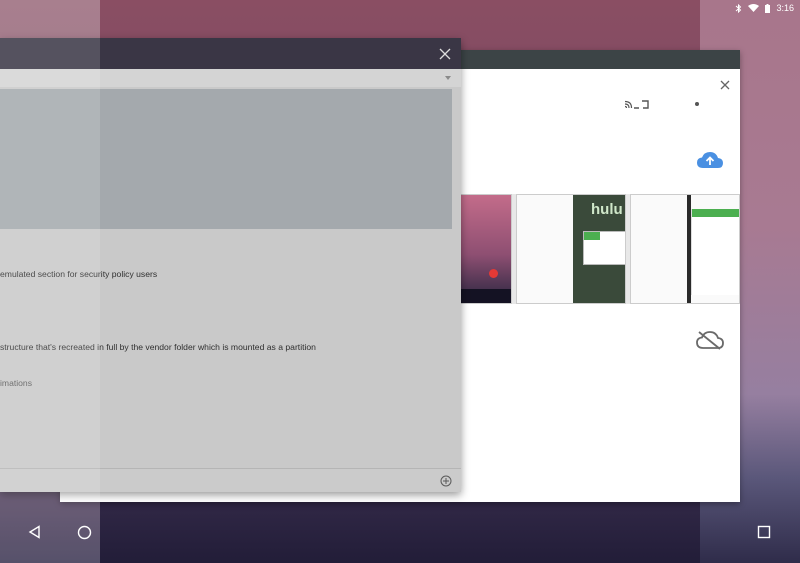 The width and height of the screenshot is (800, 563). I want to click on cloud-upload-icon, so click(710, 160).